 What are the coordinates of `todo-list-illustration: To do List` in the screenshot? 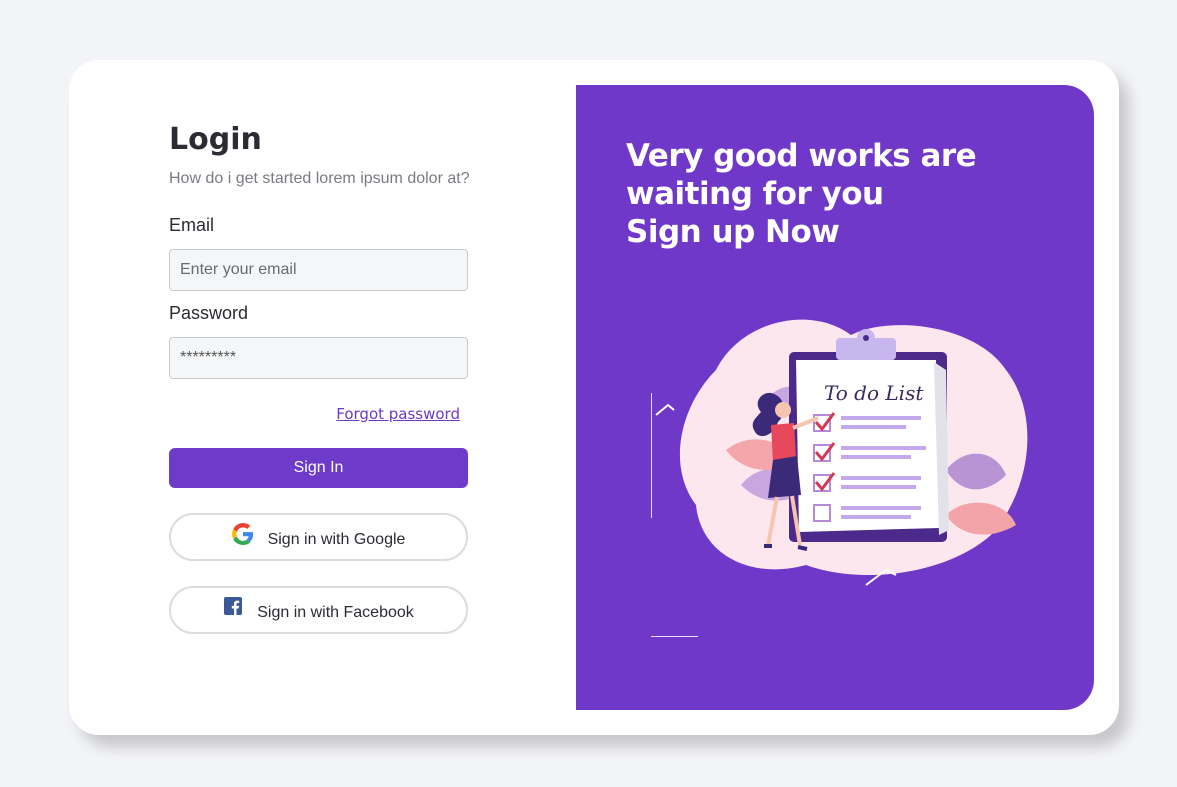 It's located at (841, 452).